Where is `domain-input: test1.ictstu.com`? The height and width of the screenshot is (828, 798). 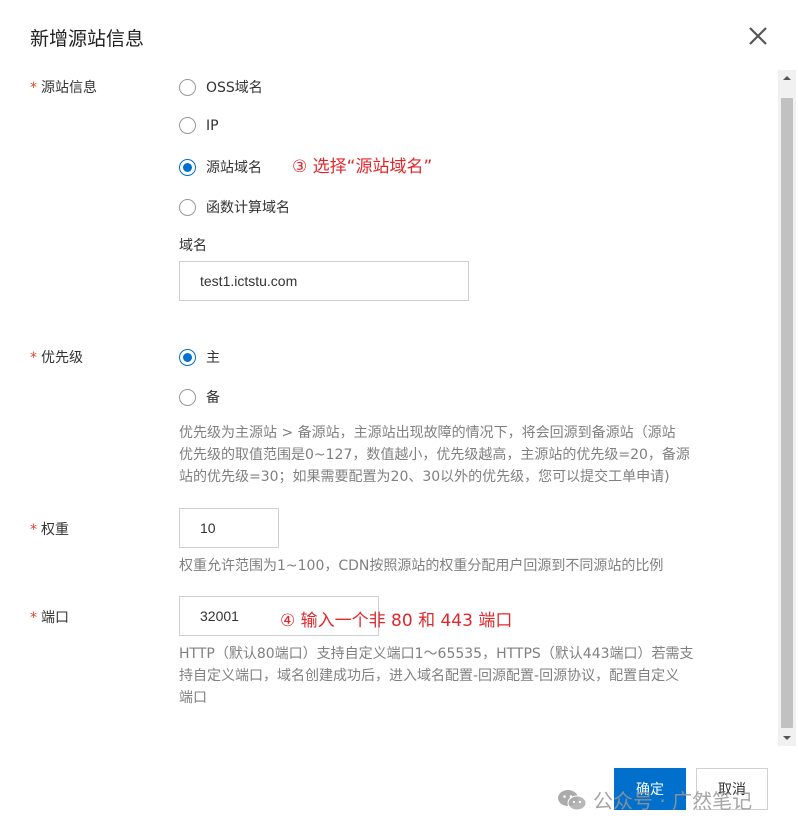
domain-input: test1.ictstu.com is located at coordinates (324, 281).